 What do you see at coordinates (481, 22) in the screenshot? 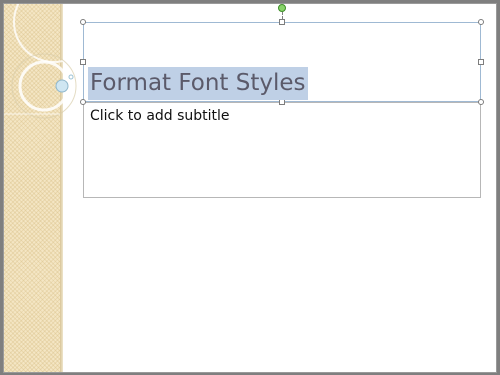
I see `resize-handle-top-right` at bounding box center [481, 22].